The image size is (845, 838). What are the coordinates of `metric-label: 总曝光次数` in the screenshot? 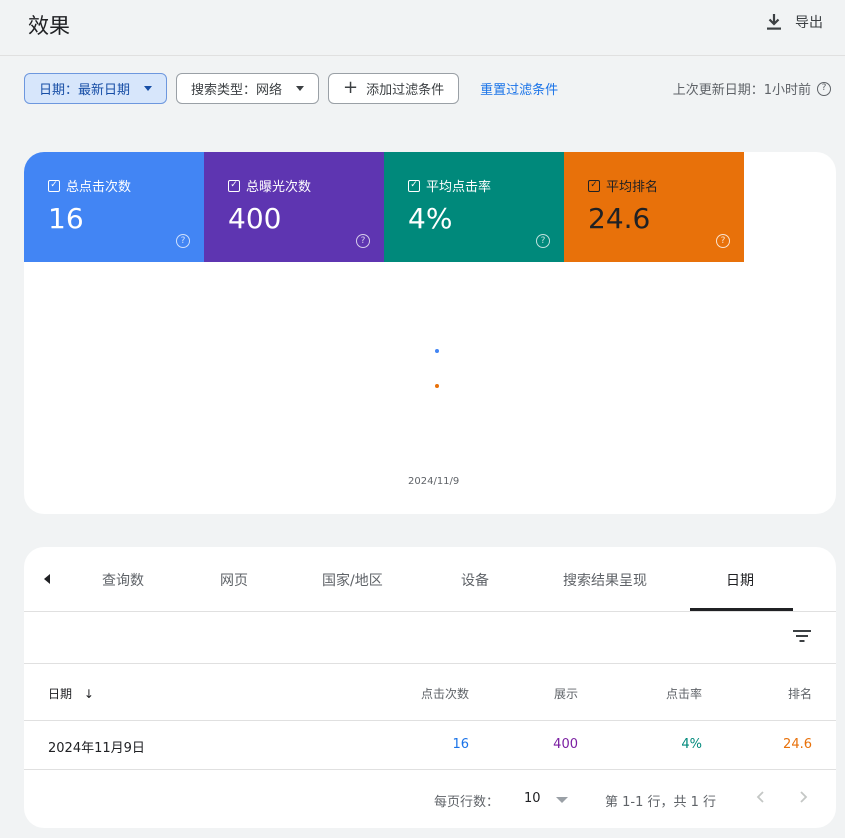 It's located at (279, 187).